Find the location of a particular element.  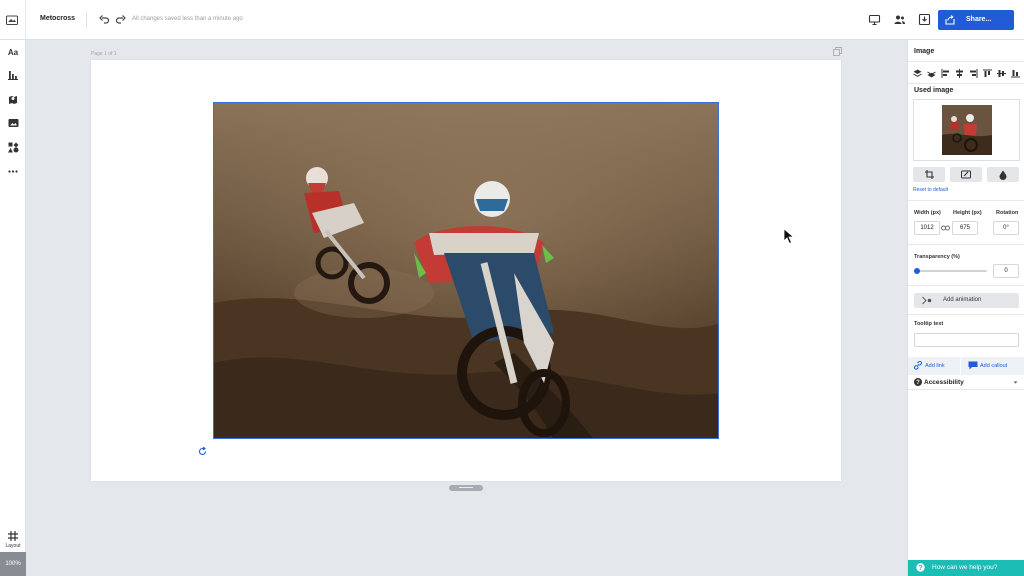

tooltip-input is located at coordinates (966, 340).